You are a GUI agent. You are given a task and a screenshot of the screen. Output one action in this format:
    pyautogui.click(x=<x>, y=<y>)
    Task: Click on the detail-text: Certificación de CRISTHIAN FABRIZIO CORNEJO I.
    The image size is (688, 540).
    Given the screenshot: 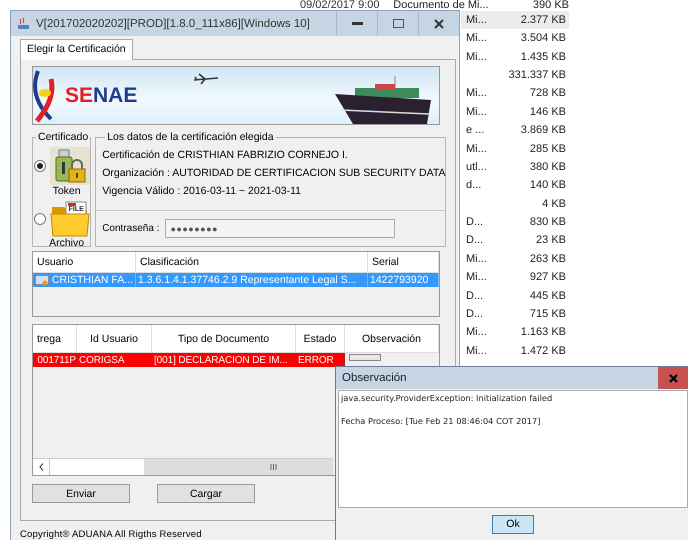 What is the action you would take?
    pyautogui.click(x=225, y=155)
    